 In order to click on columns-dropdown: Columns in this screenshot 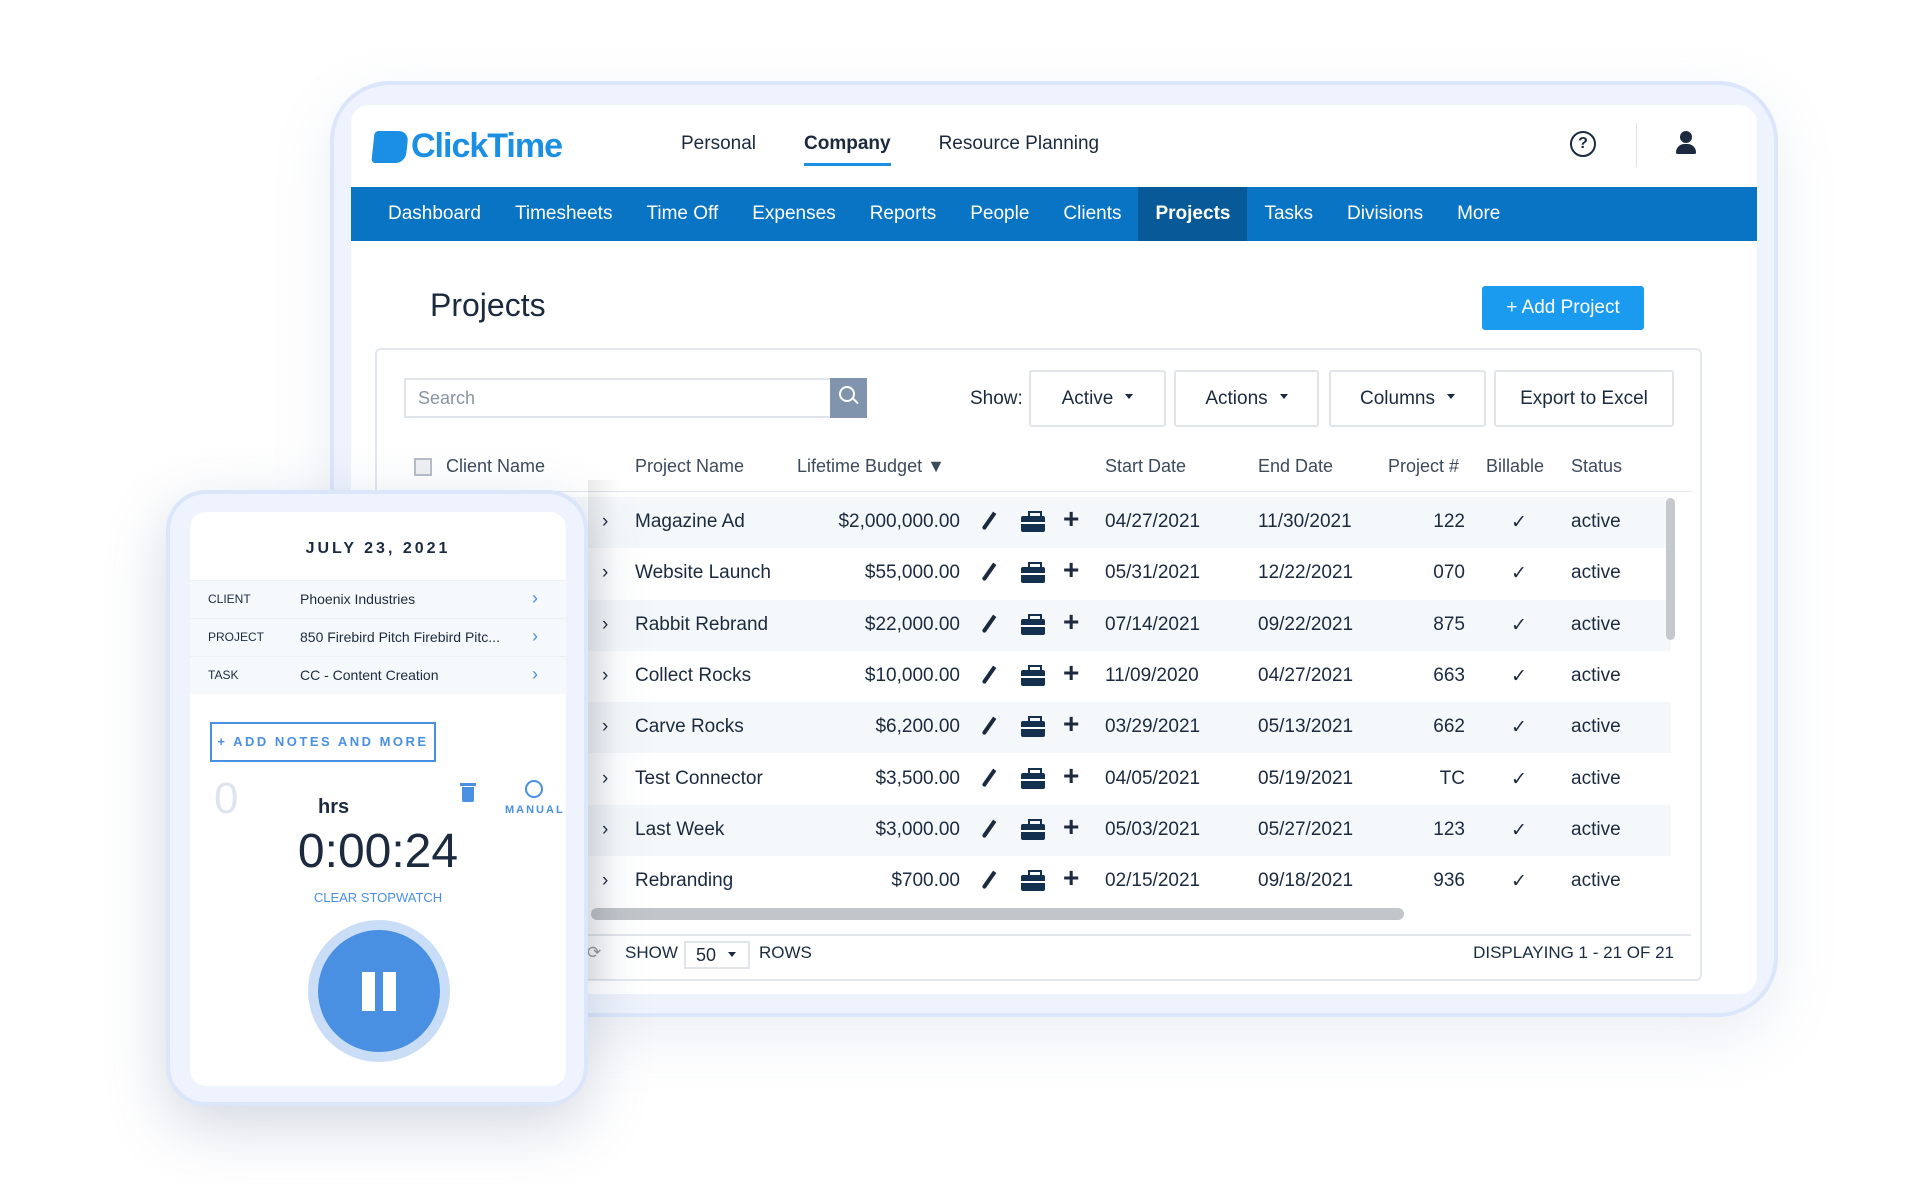, I will do `click(1407, 398)`.